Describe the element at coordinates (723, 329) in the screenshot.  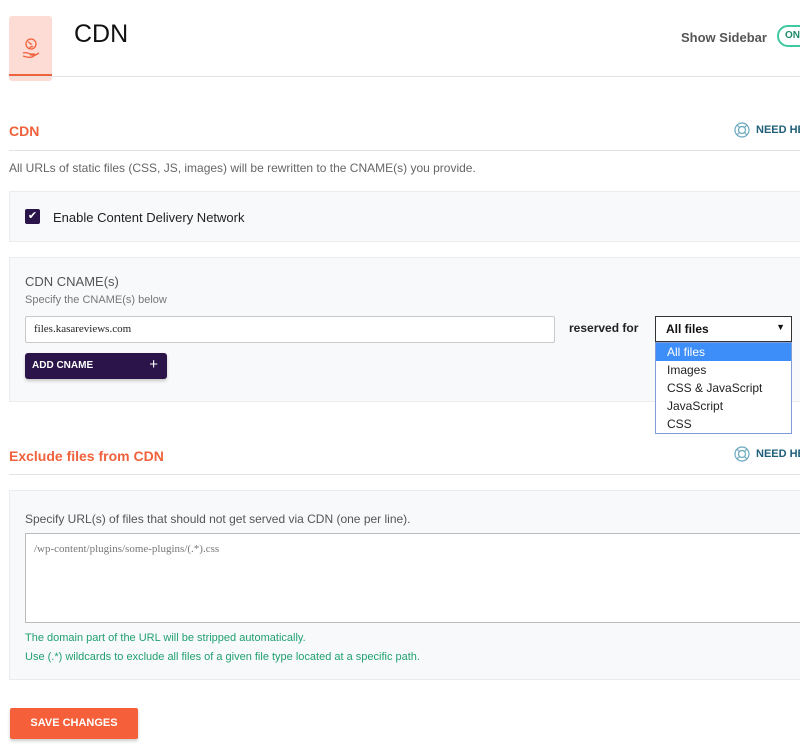
I see `reserved-for-select: All files ▼` at that location.